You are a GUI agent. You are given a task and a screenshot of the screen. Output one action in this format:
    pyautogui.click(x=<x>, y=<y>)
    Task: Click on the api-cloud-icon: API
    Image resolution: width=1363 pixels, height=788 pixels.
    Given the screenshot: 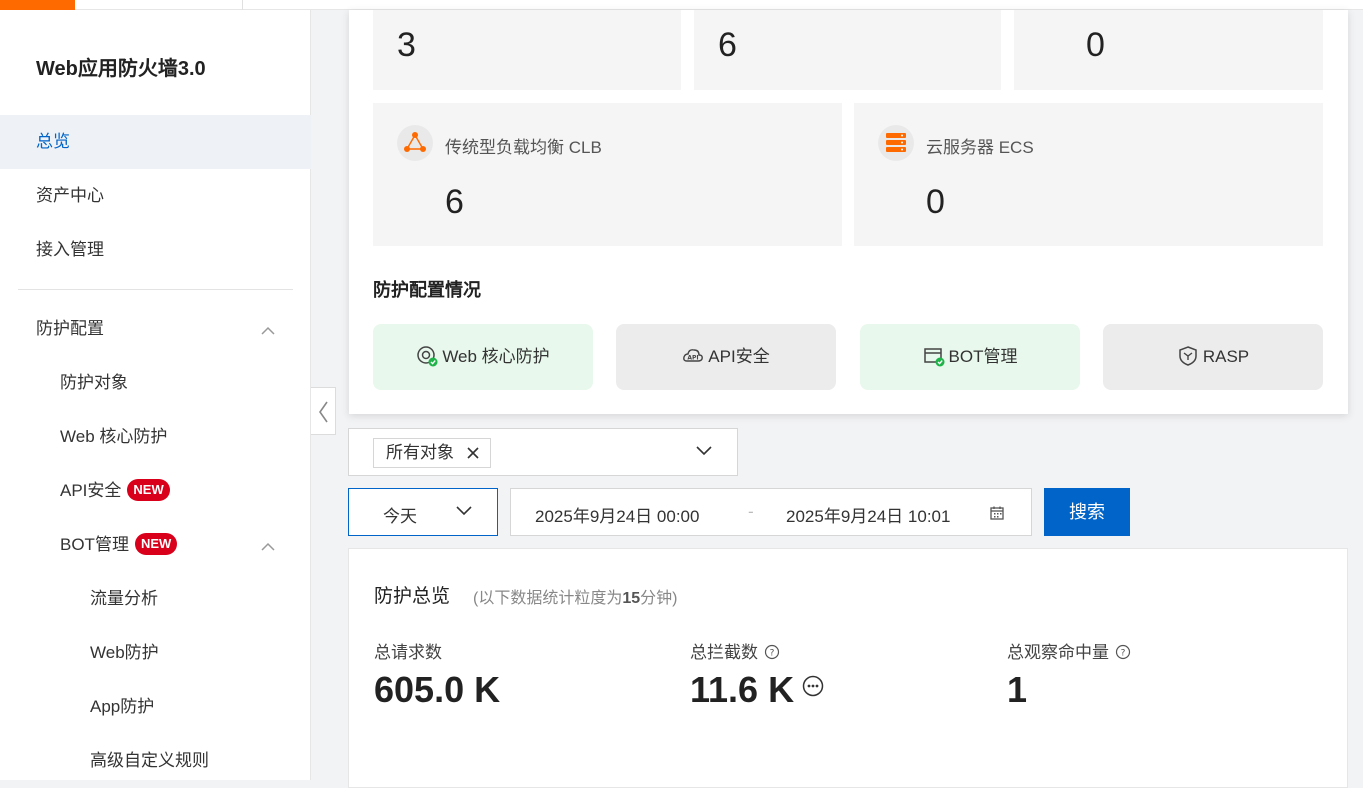 What is the action you would take?
    pyautogui.click(x=693, y=355)
    